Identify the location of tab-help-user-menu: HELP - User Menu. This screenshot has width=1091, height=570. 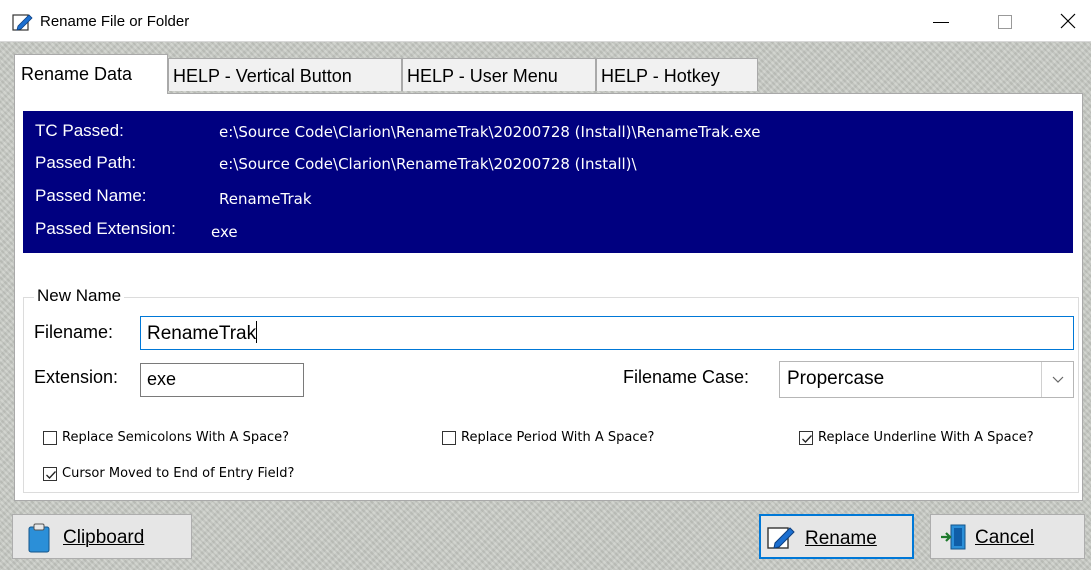
(499, 74).